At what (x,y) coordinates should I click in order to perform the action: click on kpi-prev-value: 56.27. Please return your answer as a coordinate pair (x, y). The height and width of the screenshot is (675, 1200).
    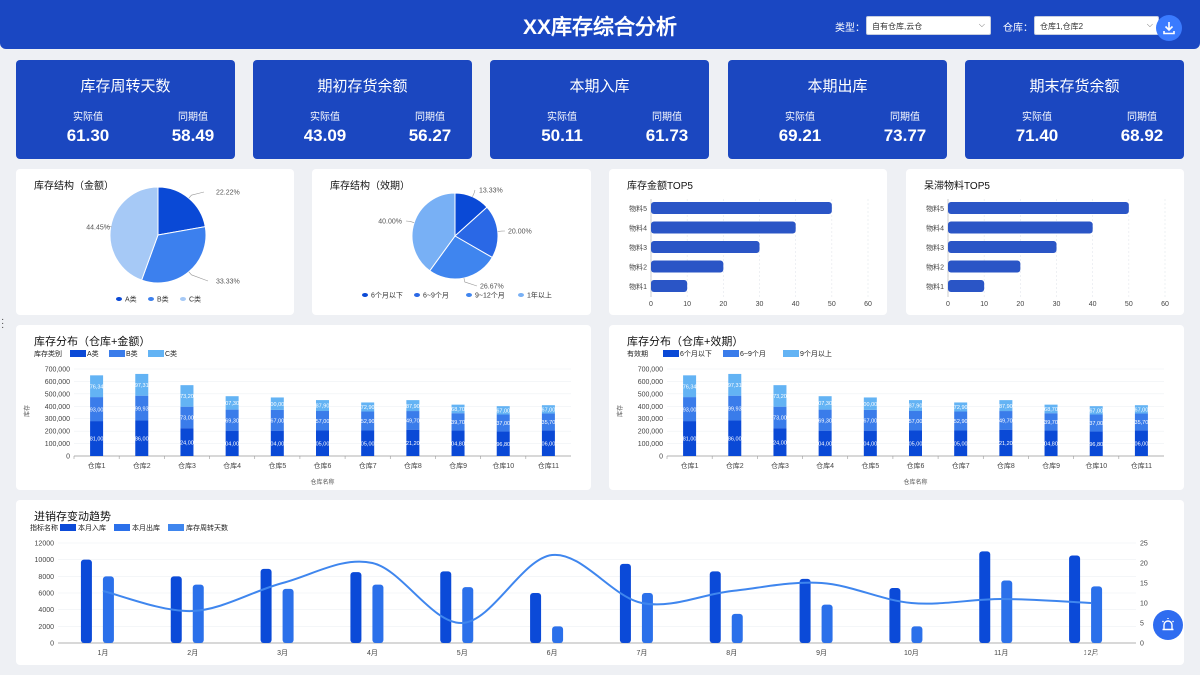
    Looking at the image, I should click on (430, 135).